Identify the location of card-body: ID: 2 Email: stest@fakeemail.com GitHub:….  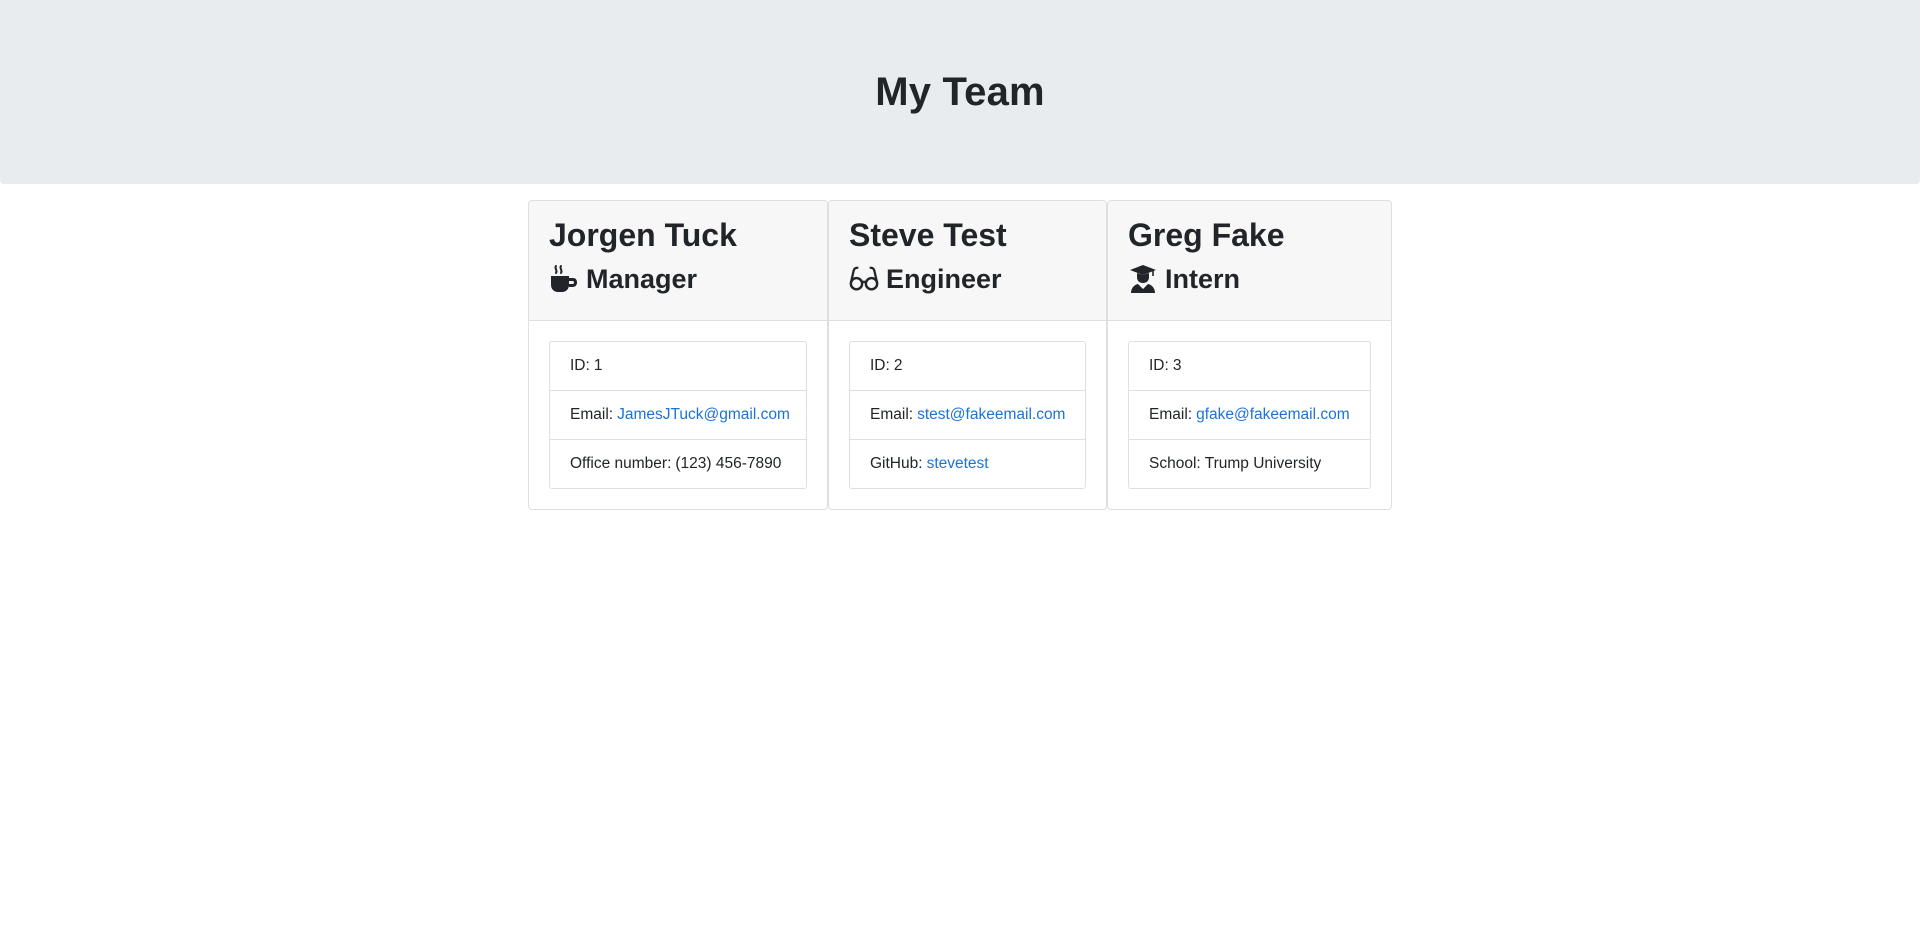
(967, 415).